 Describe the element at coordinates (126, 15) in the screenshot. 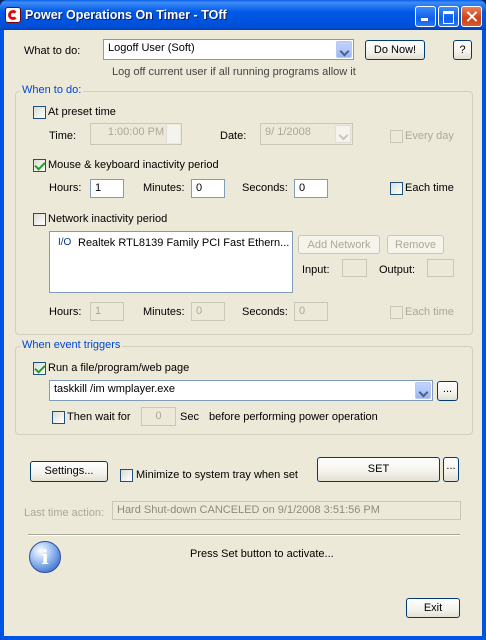

I see `window-title: Power Operations On Timer - TOff` at that location.